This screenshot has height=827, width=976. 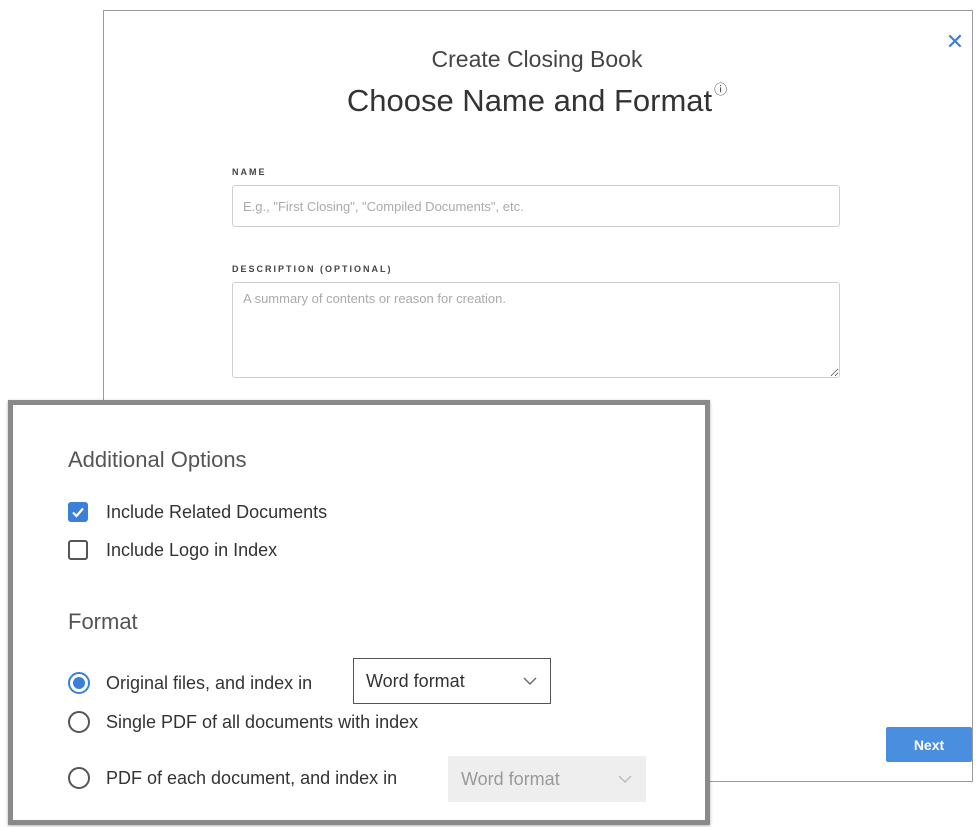 I want to click on original-files-radio, so click(x=79, y=683).